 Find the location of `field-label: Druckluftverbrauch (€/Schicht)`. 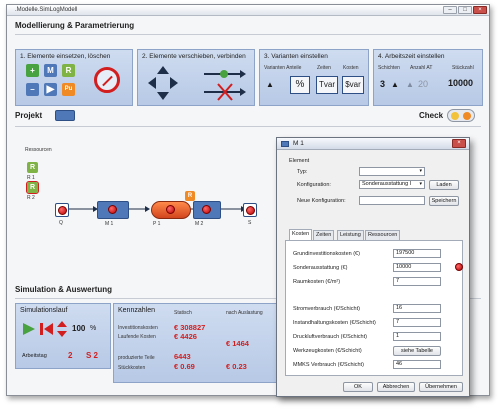

field-label: Druckluftverbrauch (€/Schicht) is located at coordinates (330, 337).